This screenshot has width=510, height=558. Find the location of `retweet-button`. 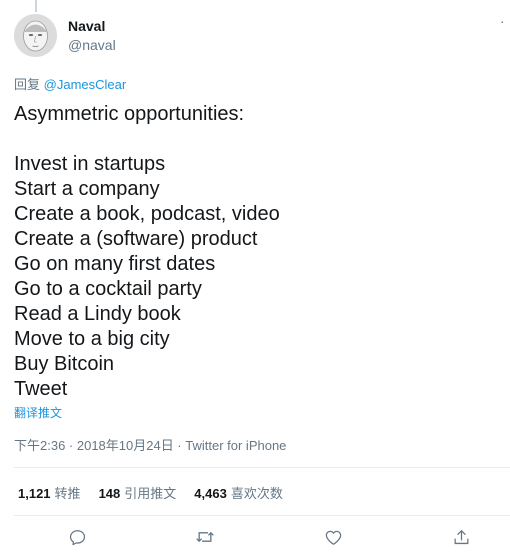

retweet-button is located at coordinates (205, 537).